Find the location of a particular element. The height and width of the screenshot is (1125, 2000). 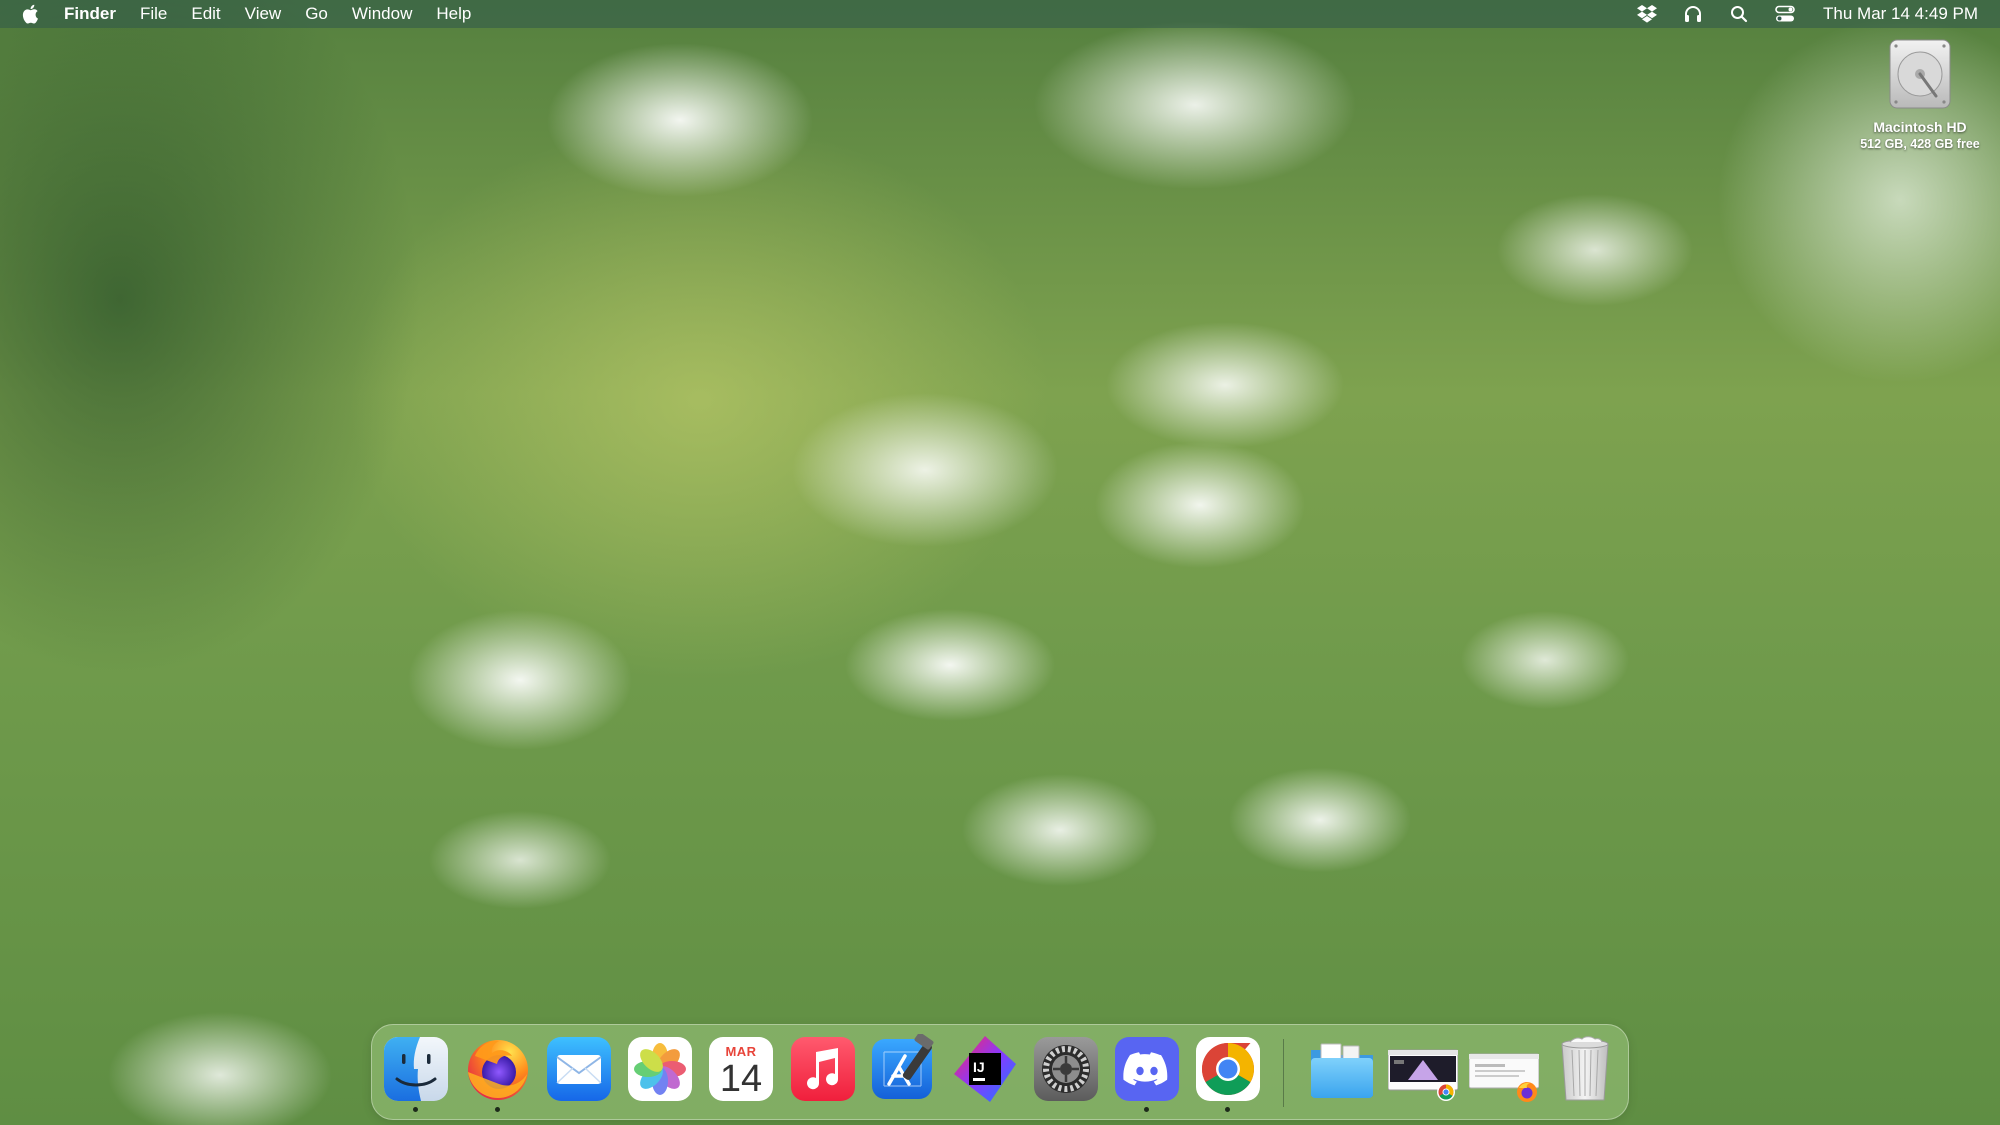

intellij-logo-text: IJ is located at coordinates (979, 1067).